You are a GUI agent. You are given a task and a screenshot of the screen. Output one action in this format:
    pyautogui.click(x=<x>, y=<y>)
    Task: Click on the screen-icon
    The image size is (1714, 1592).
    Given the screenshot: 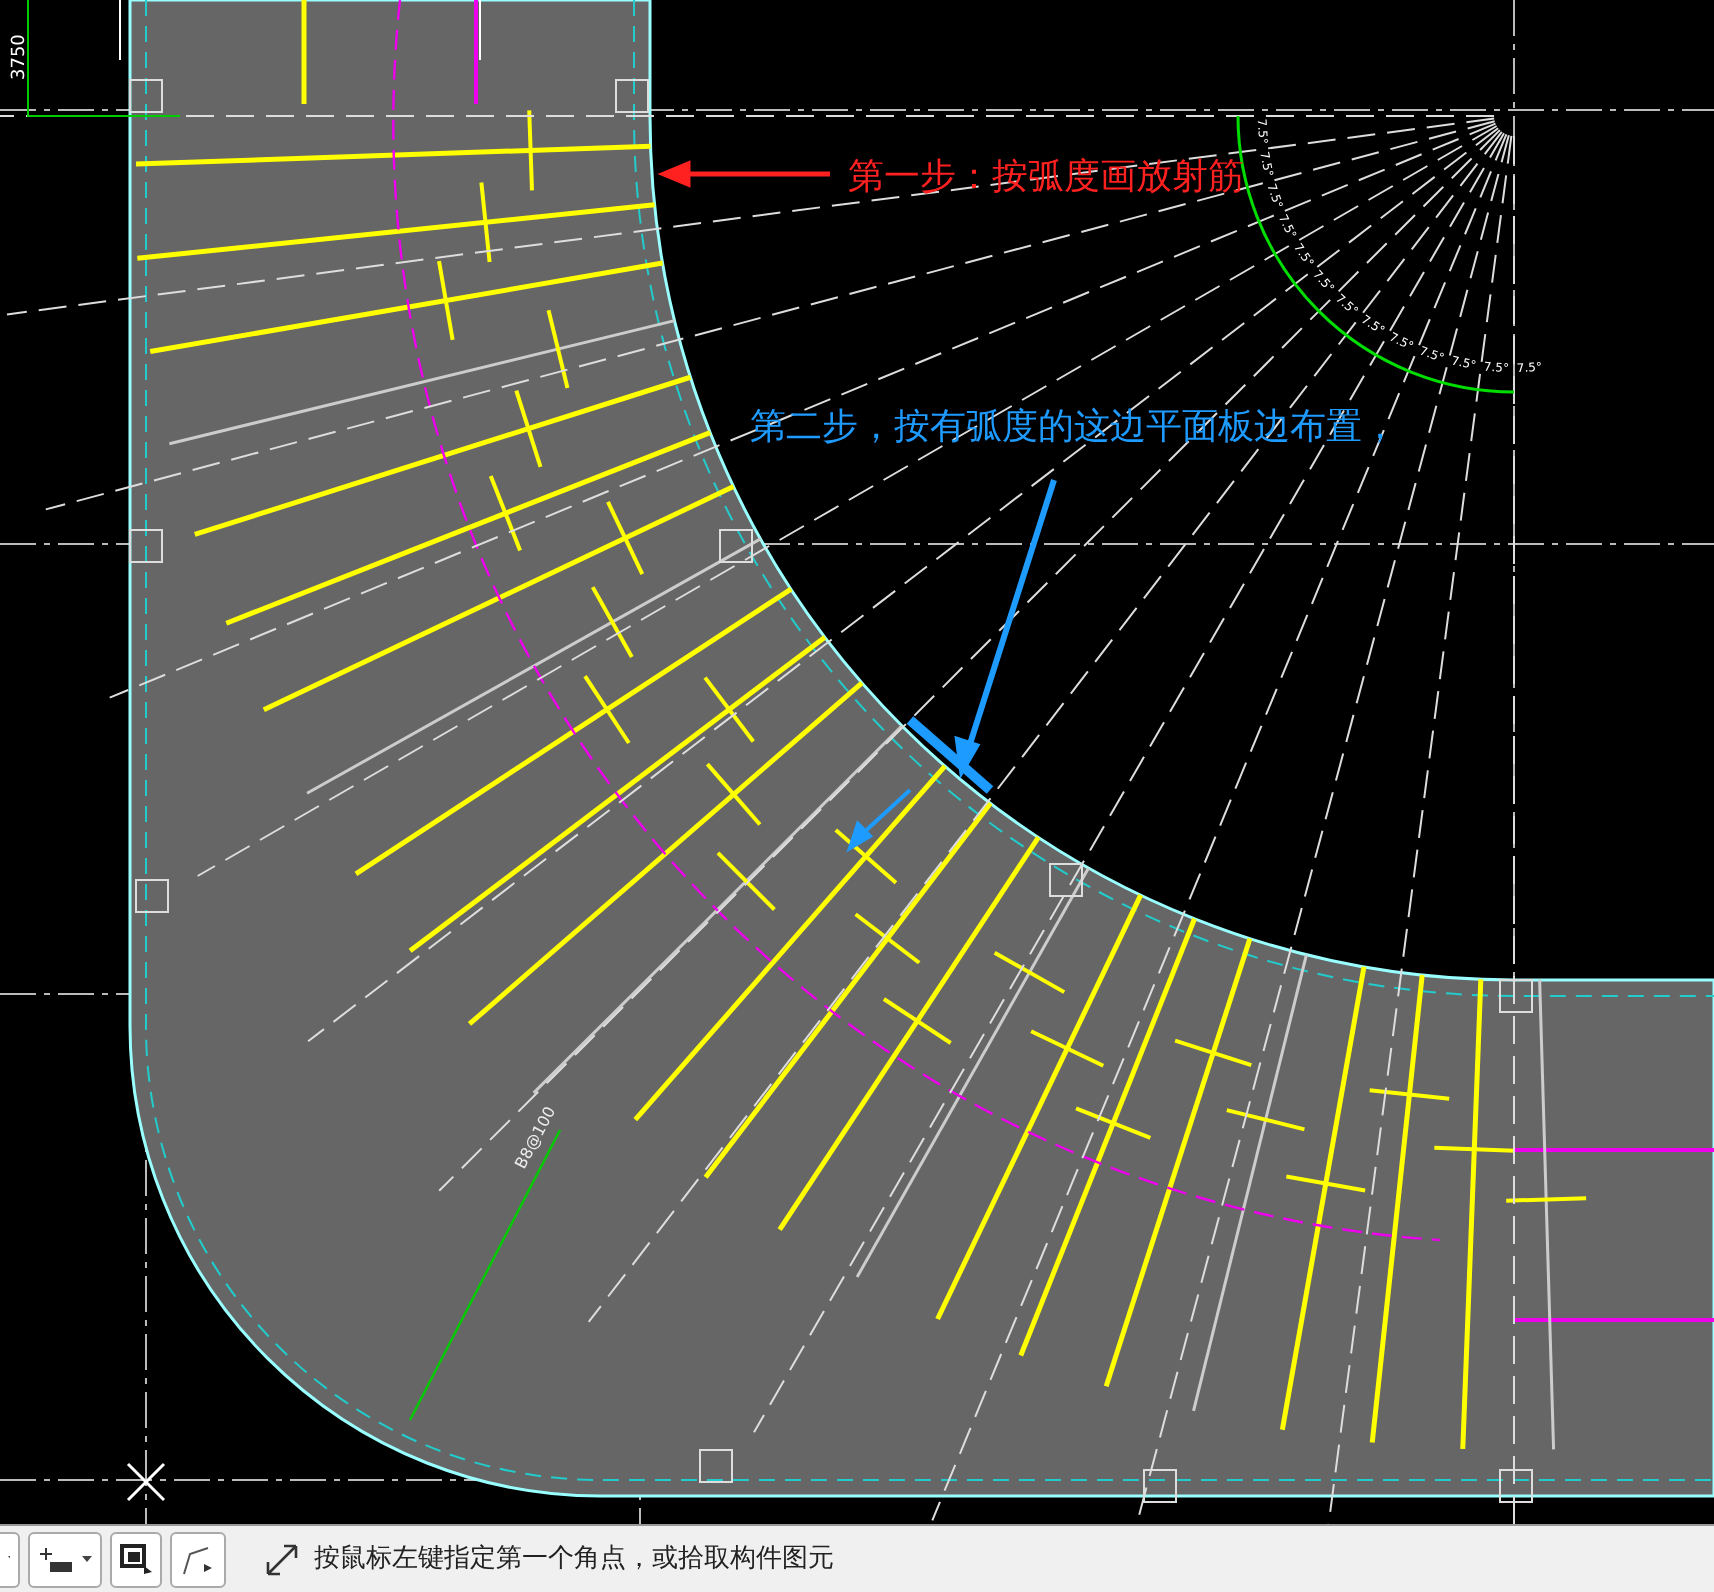 What is the action you would take?
    pyautogui.click(x=136, y=1559)
    